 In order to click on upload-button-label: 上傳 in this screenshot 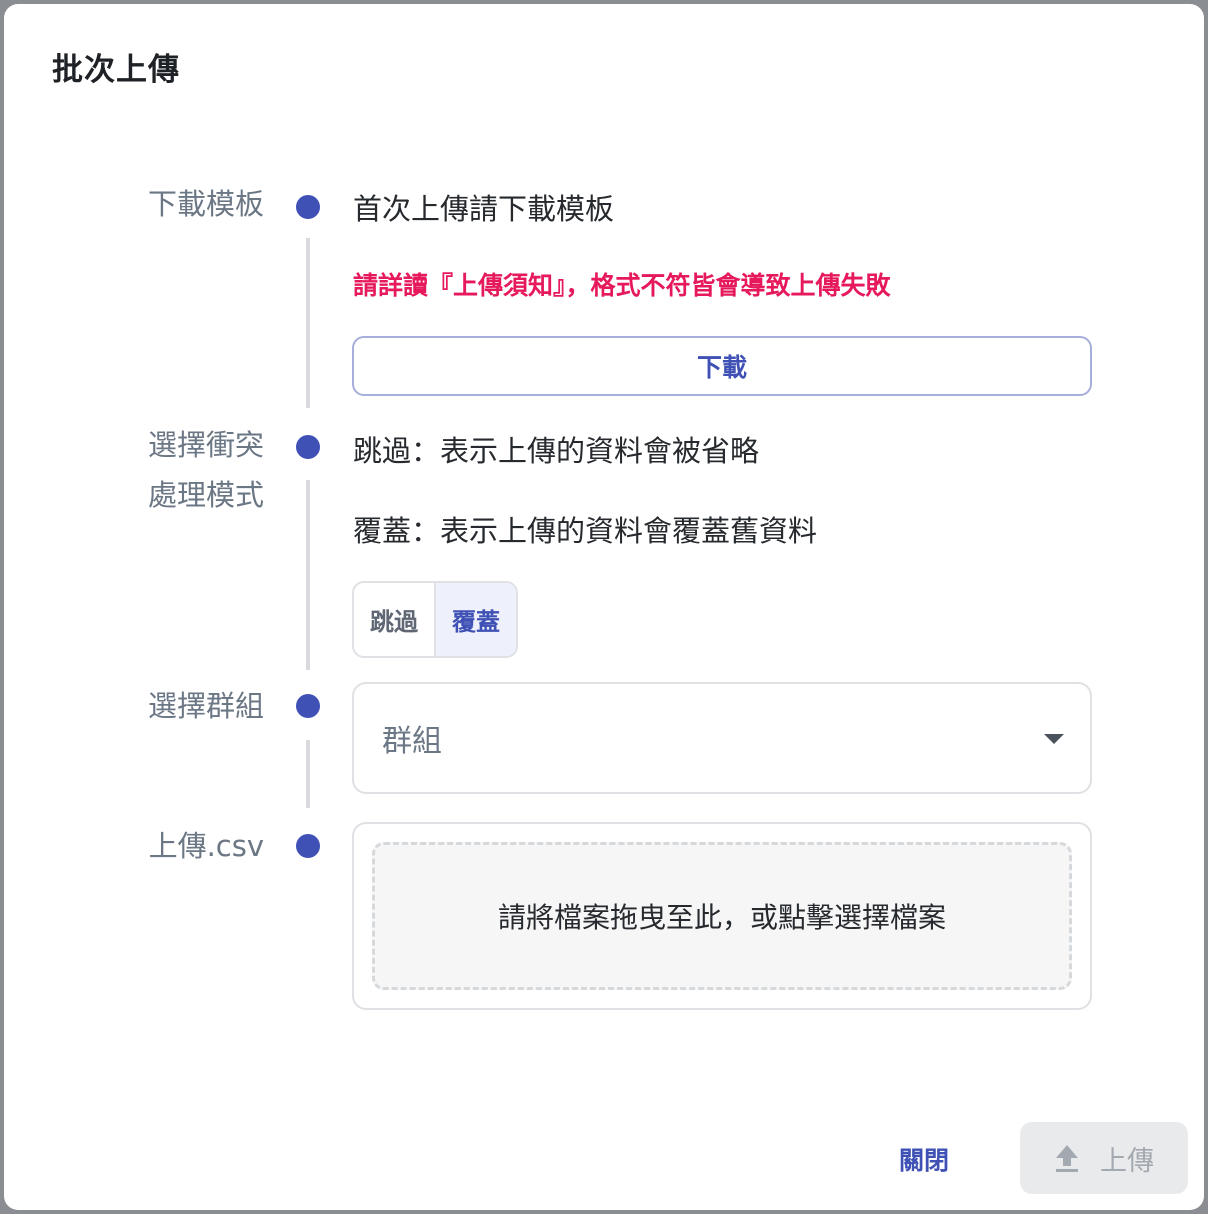, I will do `click(1127, 1161)`.